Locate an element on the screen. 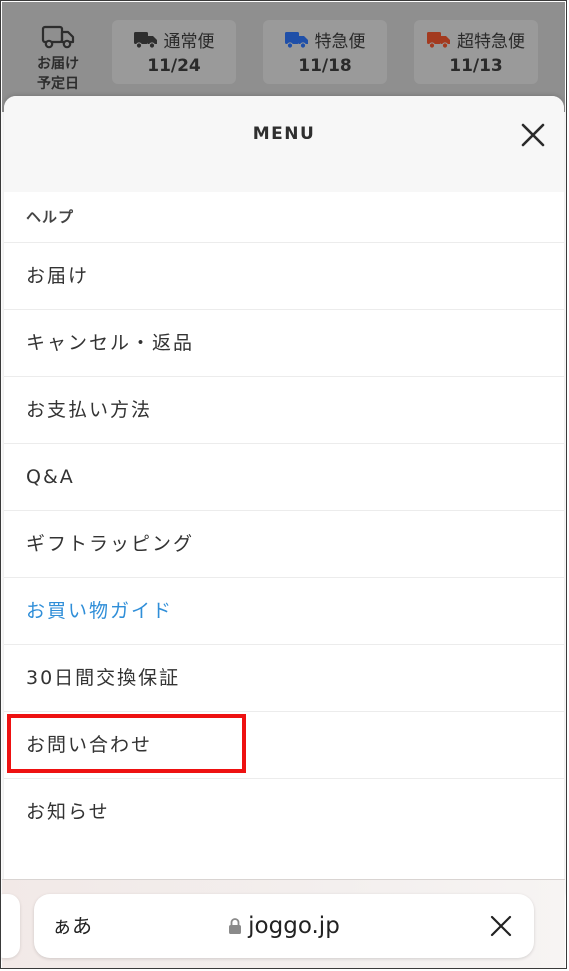  url-display: joggo.jp is located at coordinates (284, 926).